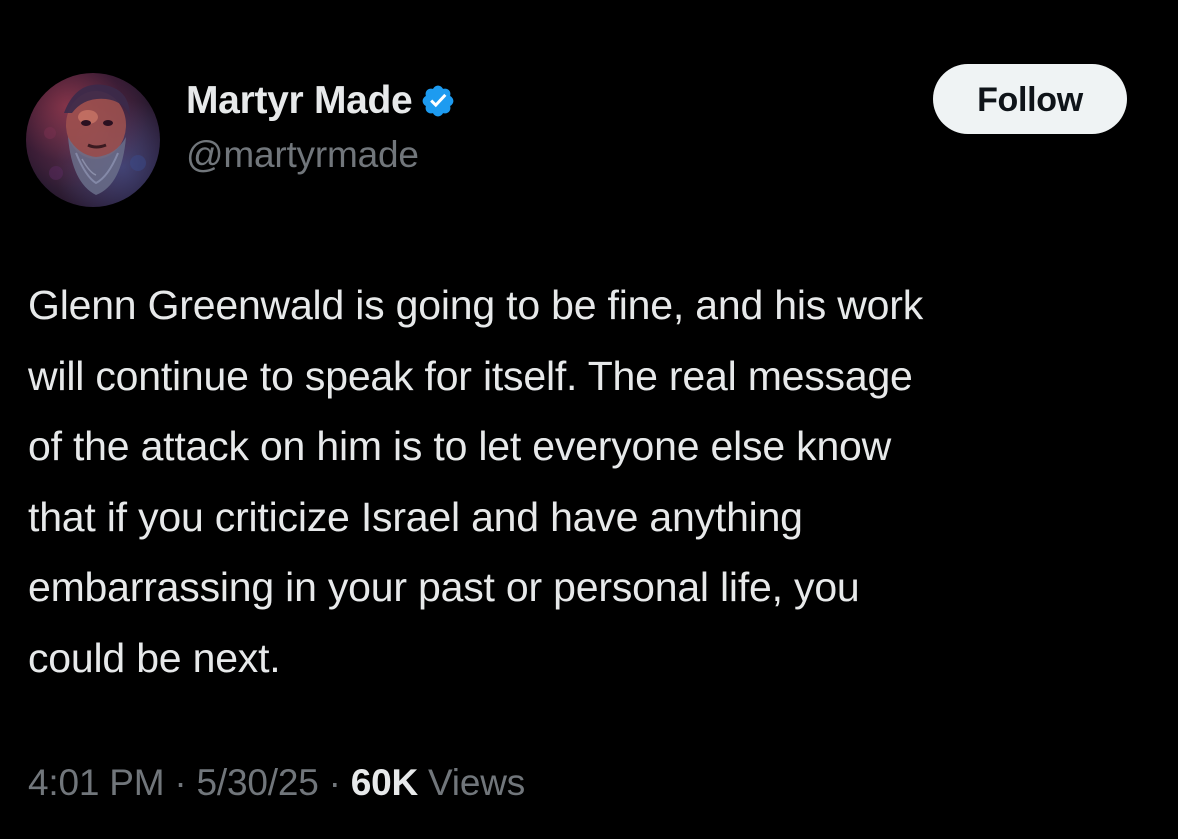  I want to click on avatar, so click(93, 140).